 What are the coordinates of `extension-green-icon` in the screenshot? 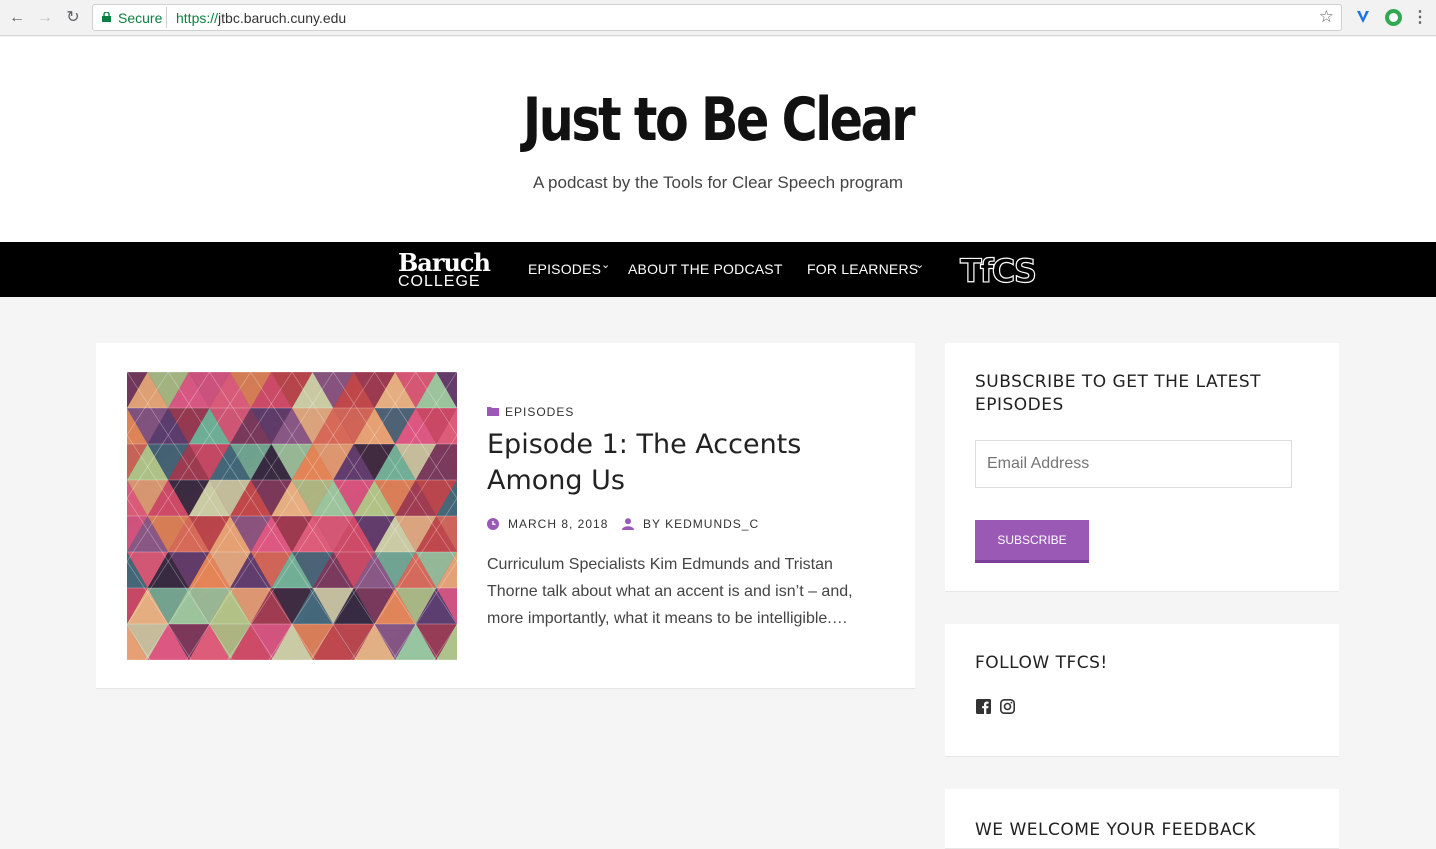 It's located at (1393, 17).